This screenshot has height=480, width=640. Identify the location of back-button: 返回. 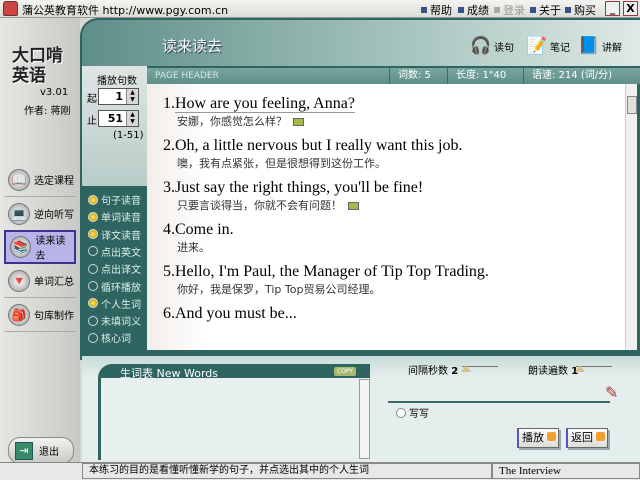
(587, 438).